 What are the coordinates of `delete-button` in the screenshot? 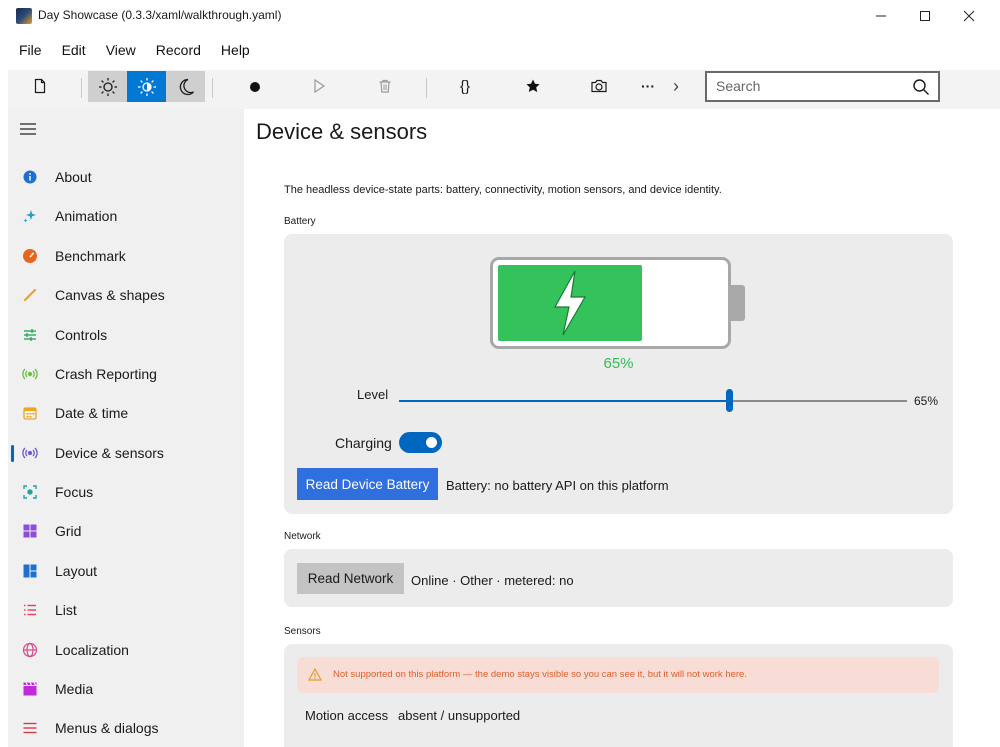 It's located at (385, 86).